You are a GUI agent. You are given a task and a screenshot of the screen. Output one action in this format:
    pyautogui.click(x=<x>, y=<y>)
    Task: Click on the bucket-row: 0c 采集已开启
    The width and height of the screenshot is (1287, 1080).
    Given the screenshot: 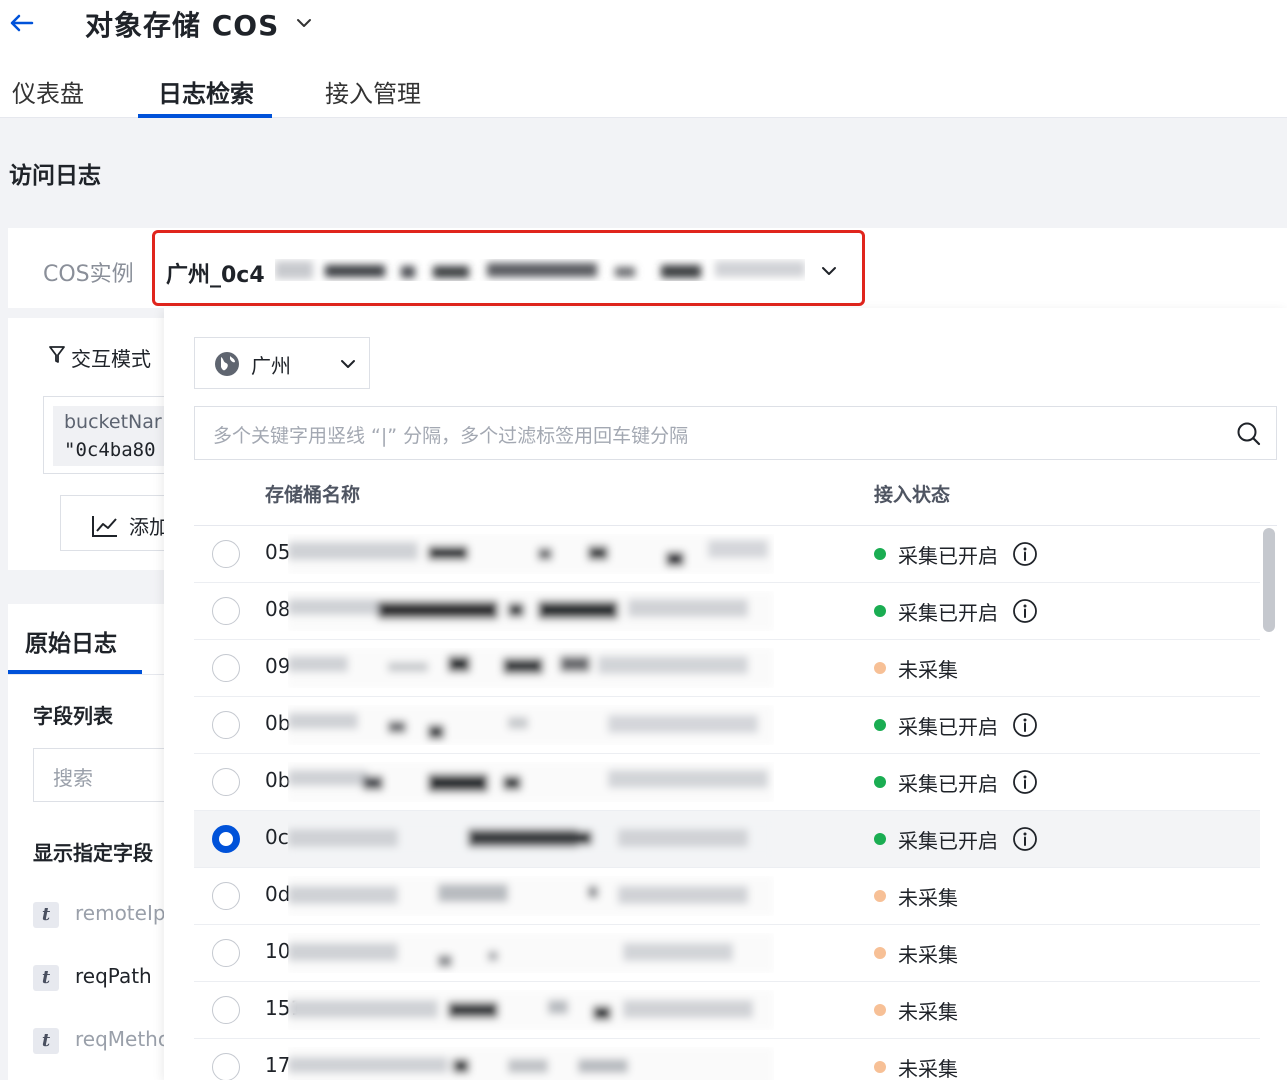 What is the action you would take?
    pyautogui.click(x=727, y=839)
    